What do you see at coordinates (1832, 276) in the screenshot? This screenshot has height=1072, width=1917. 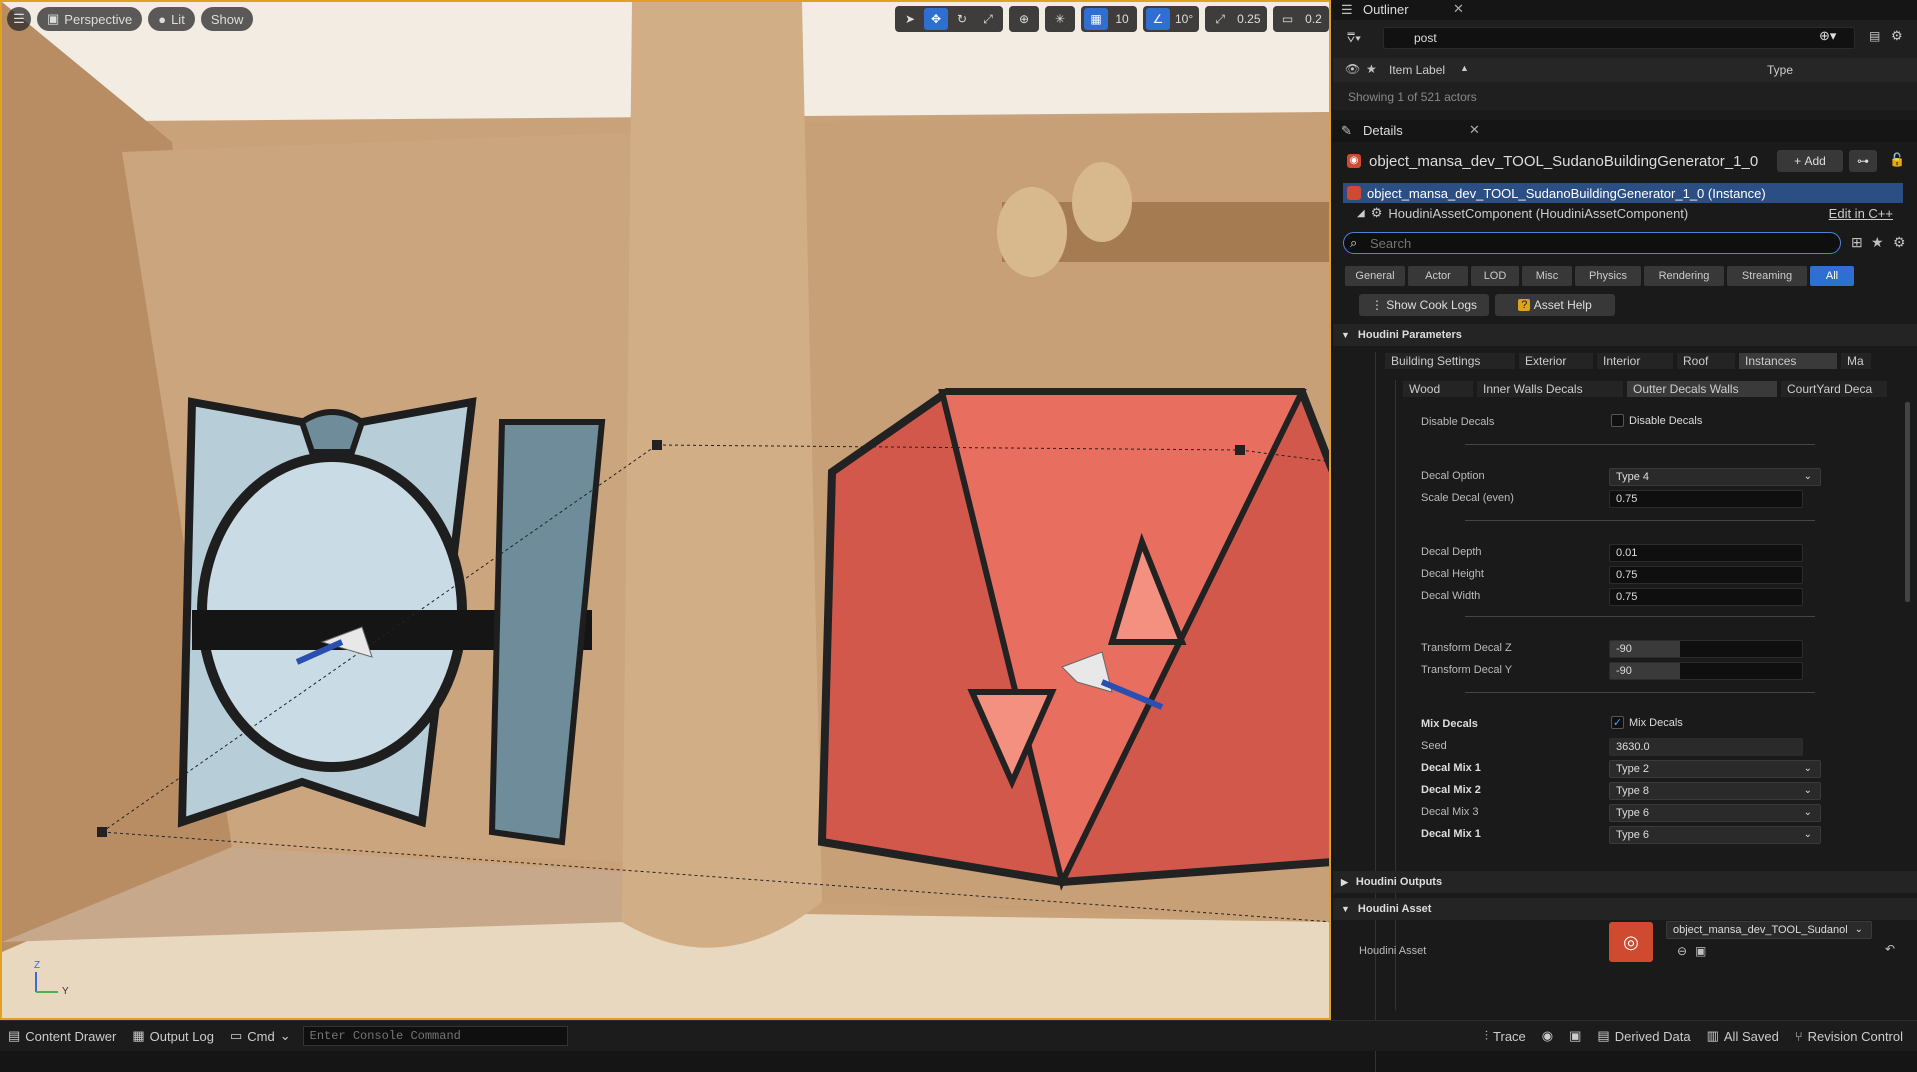 I see `category-all: All` at bounding box center [1832, 276].